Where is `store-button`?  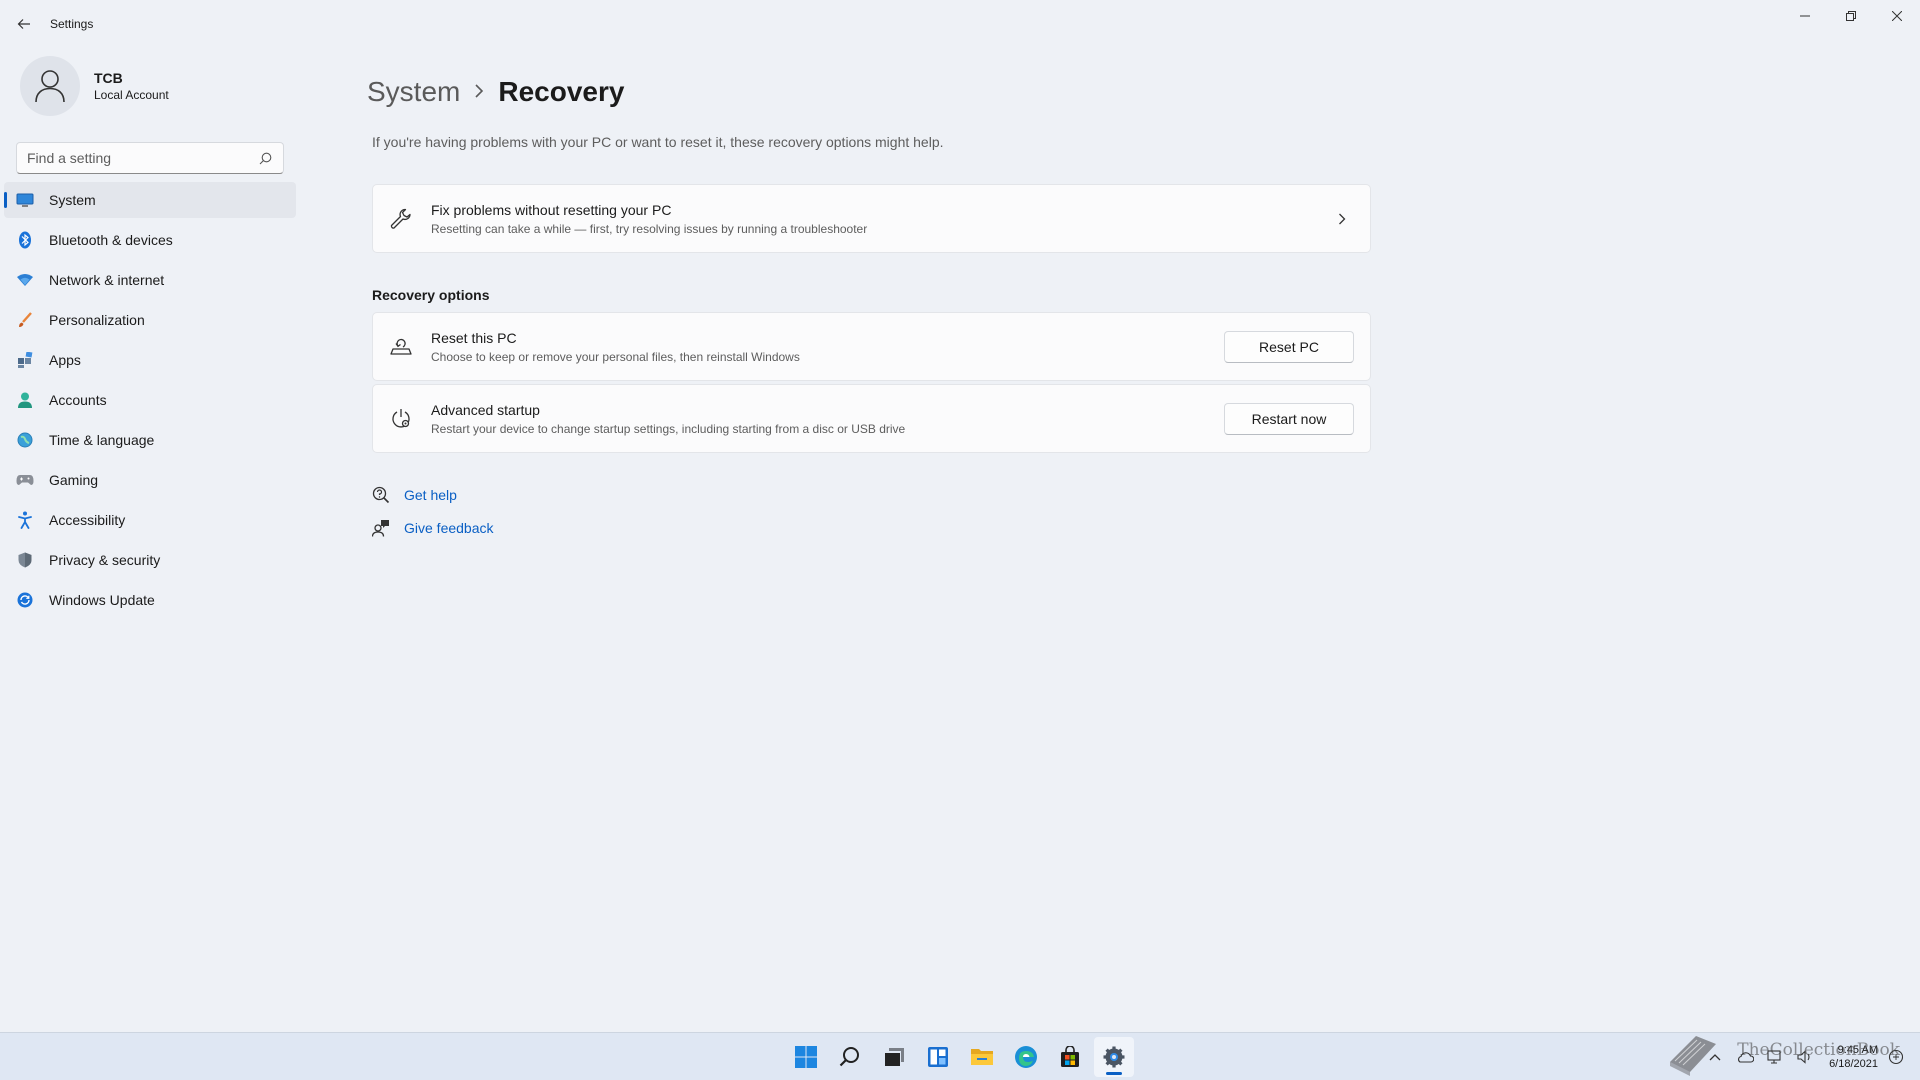 store-button is located at coordinates (1070, 1057).